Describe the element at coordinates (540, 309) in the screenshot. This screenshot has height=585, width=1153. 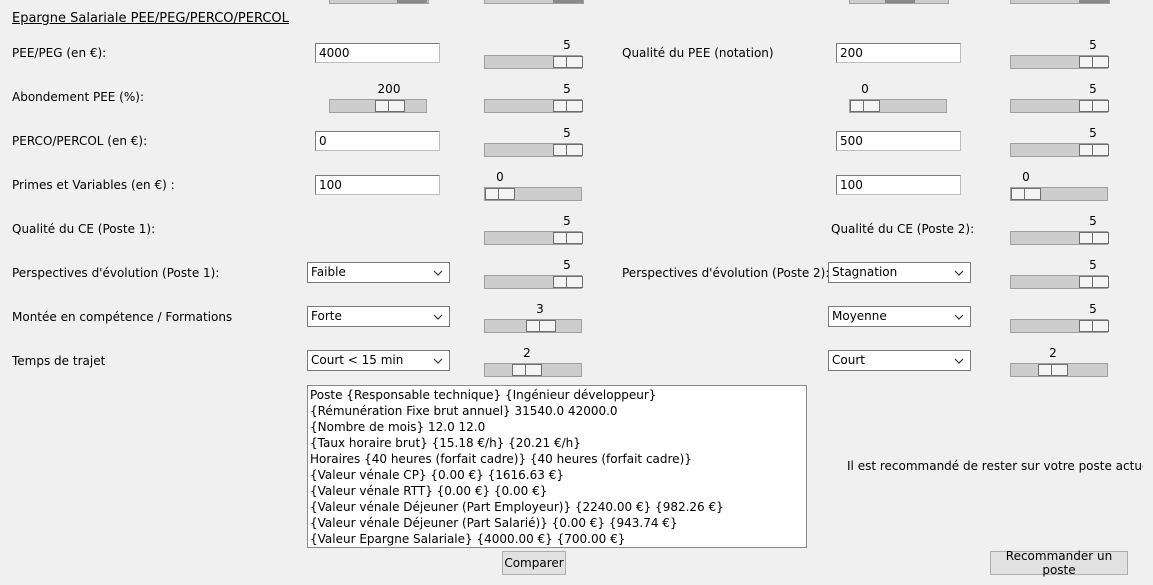
I see `competence-poste1-scale-value: 3` at that location.